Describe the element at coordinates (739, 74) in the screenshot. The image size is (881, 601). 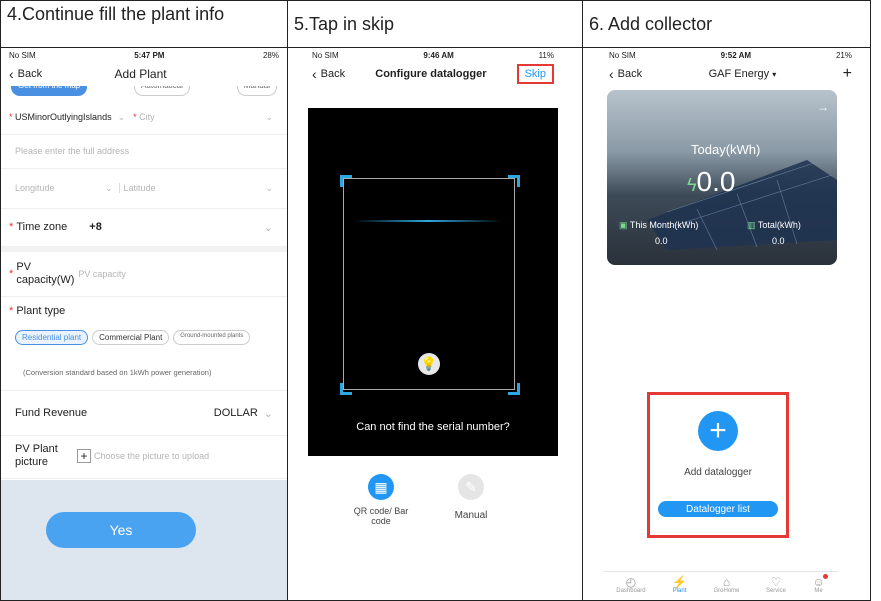
I see `plant-name: GAF Energy` at that location.